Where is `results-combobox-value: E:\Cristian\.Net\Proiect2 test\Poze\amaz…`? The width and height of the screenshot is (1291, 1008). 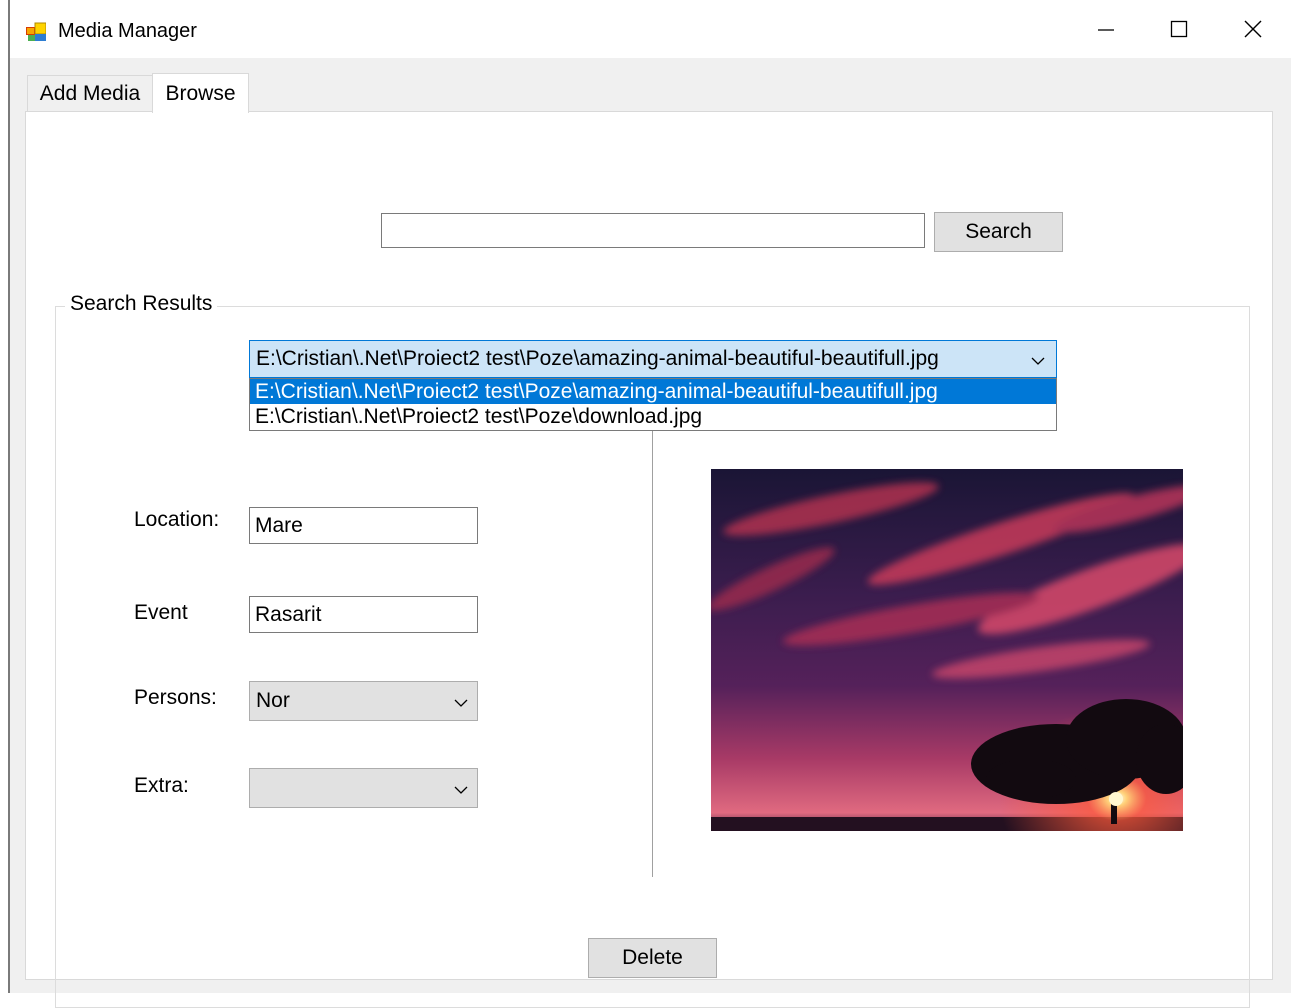
results-combobox-value: E:\Cristian\.Net\Proiect2 test\Poze\amaz… is located at coordinates (597, 358).